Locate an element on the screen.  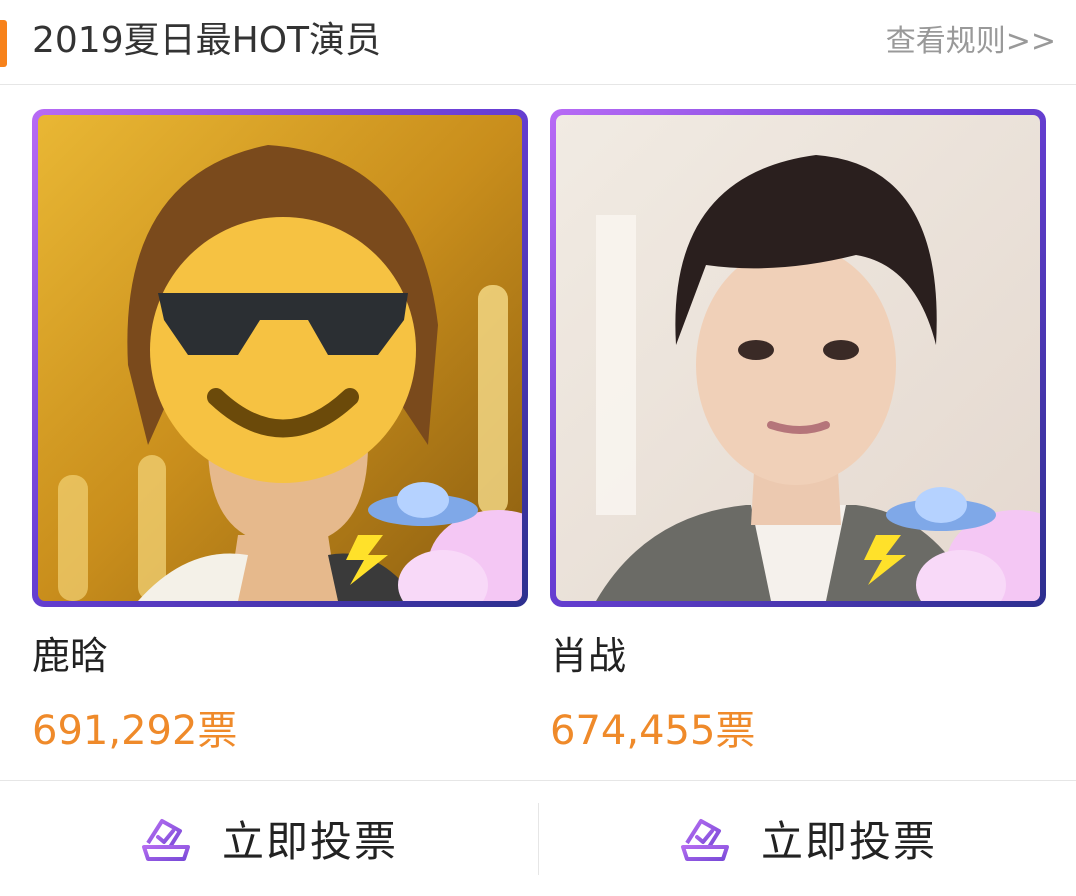
candidate-vote-count: 674,455票 is located at coordinates (653, 731).